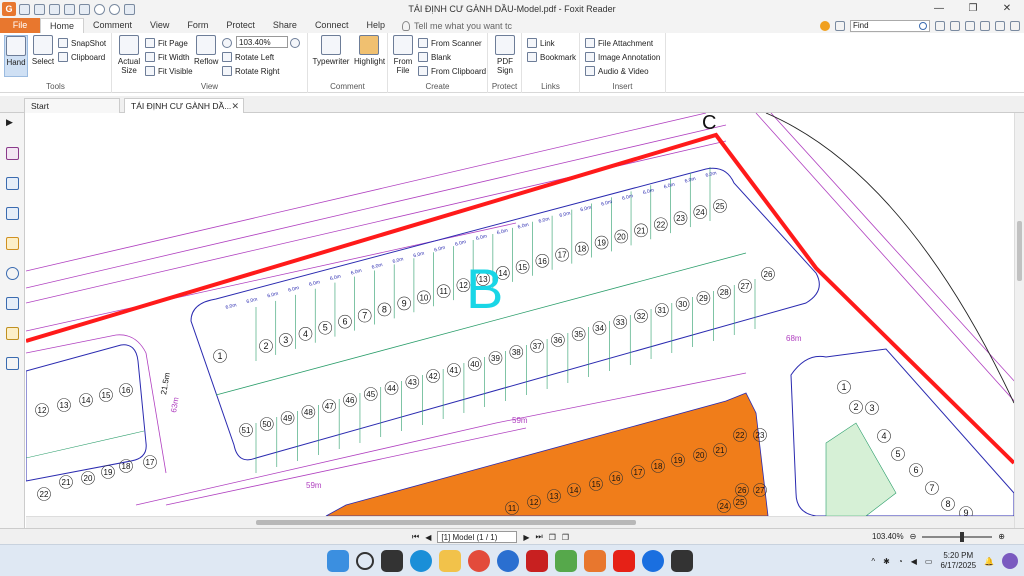 The image size is (1024, 576). Describe the element at coordinates (450, 561) in the screenshot. I see `file-explorer-icon` at that location.